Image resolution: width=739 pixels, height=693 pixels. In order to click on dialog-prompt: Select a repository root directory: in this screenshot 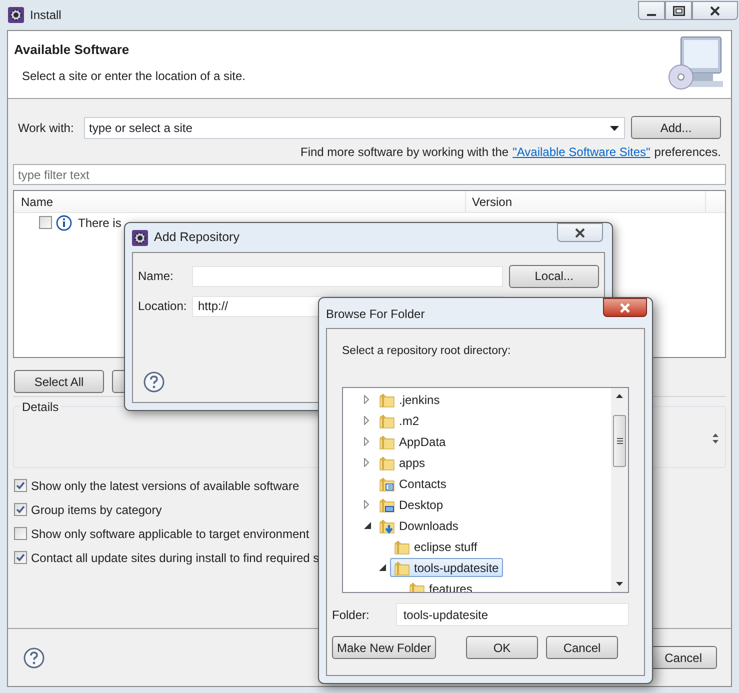, I will do `click(427, 351)`.